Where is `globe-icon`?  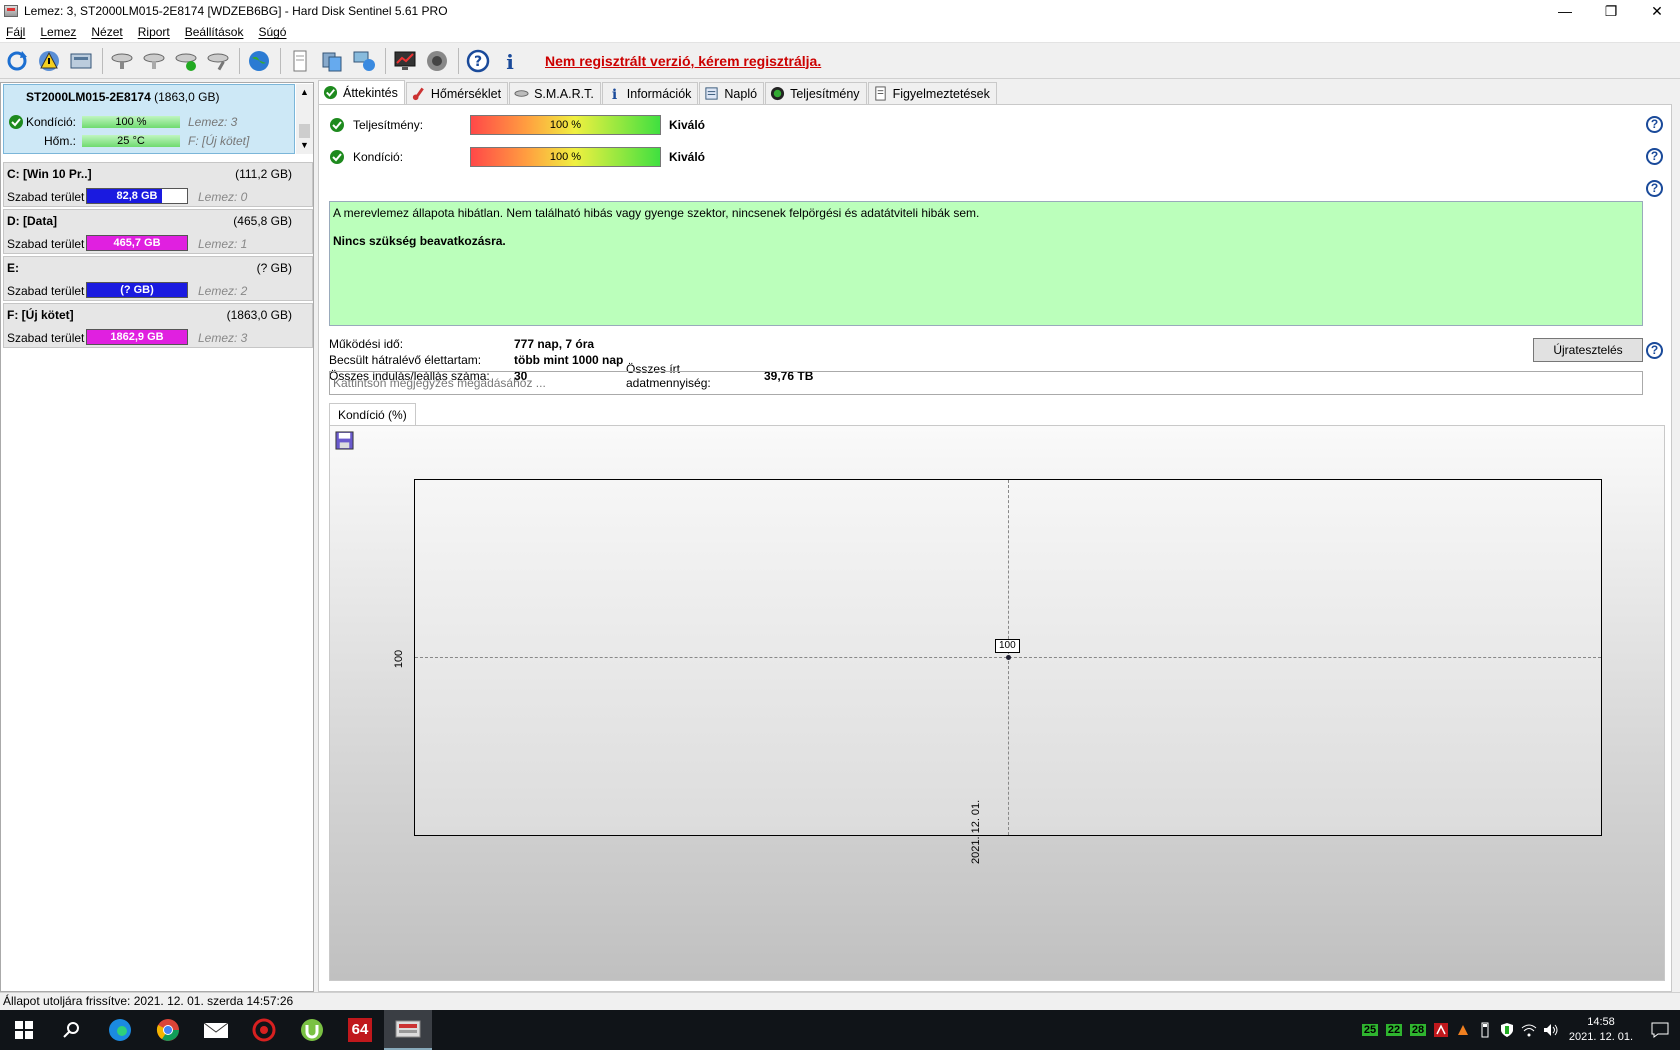
globe-icon is located at coordinates (259, 61).